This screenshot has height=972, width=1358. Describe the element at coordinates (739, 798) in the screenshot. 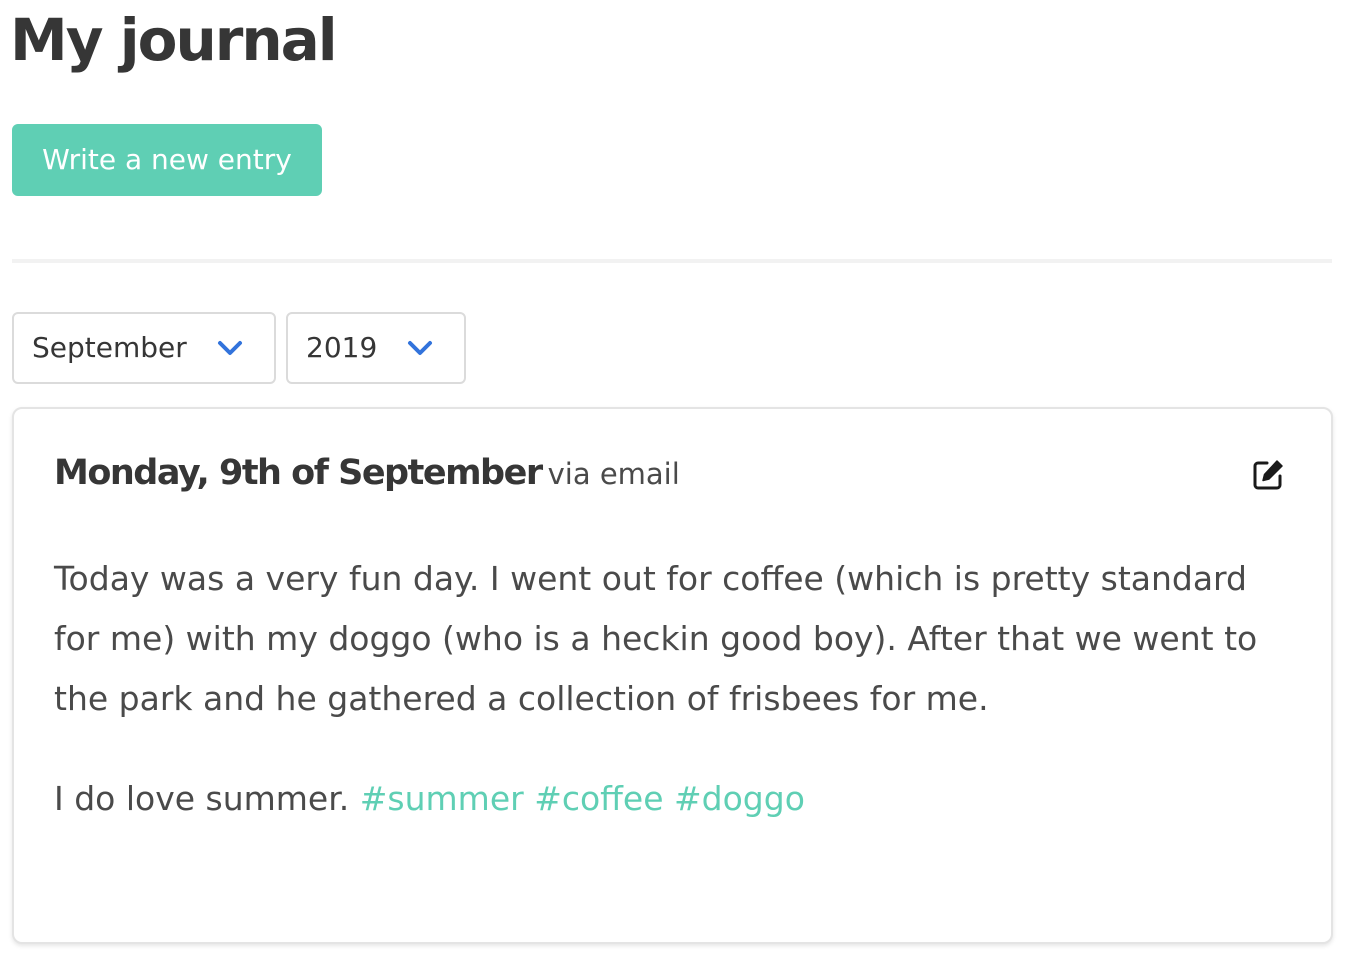

I see `tag-doggo: #doggo` at that location.